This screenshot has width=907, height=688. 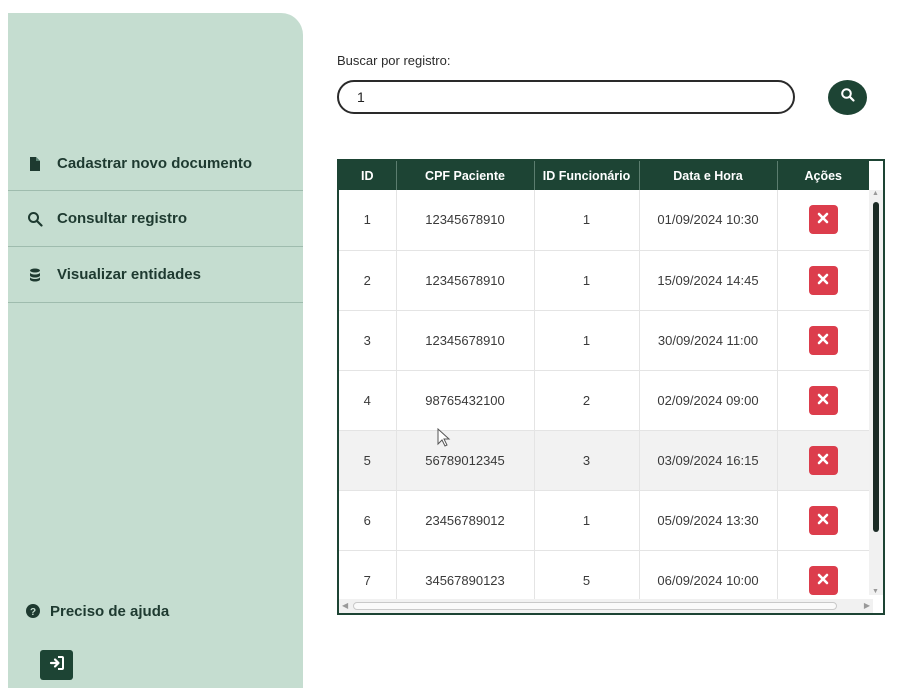 I want to click on table-row: 3 12345678910 1 30/09/2024 11:00, so click(x=604, y=340).